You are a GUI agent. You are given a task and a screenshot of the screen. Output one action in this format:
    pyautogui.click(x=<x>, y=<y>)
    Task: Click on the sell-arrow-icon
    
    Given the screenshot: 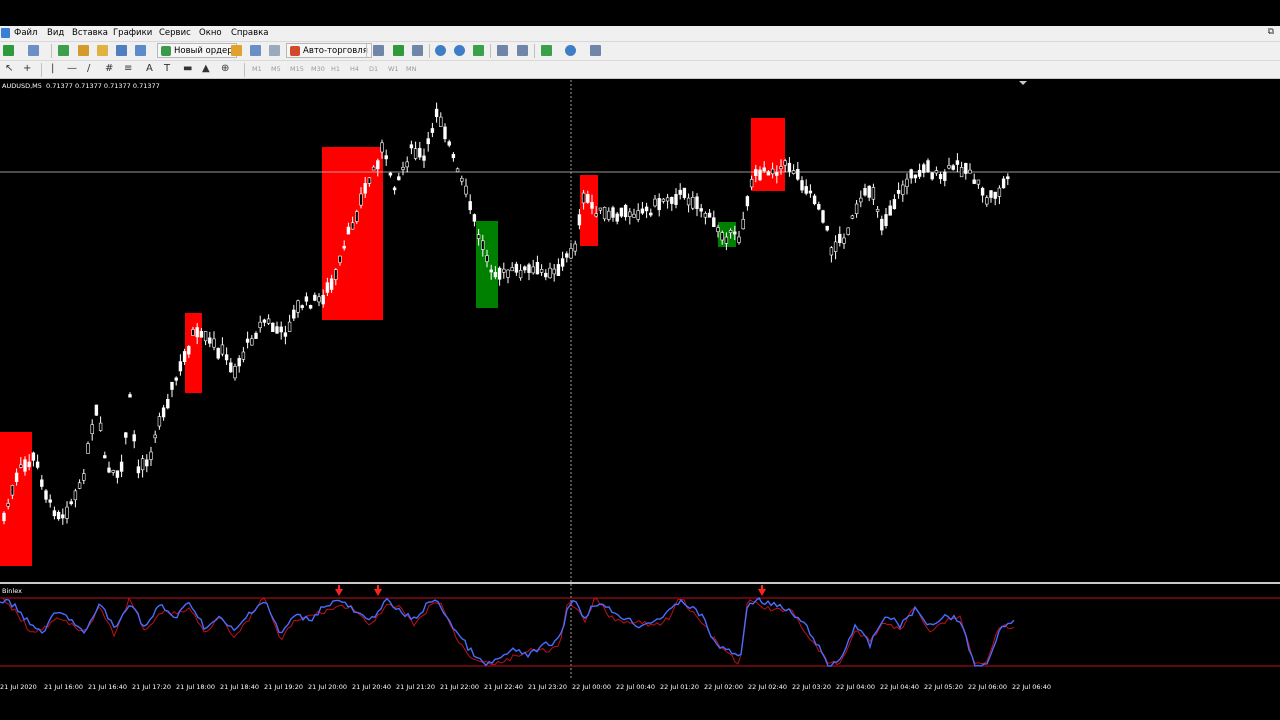 What is the action you would take?
    pyautogui.click(x=378, y=592)
    